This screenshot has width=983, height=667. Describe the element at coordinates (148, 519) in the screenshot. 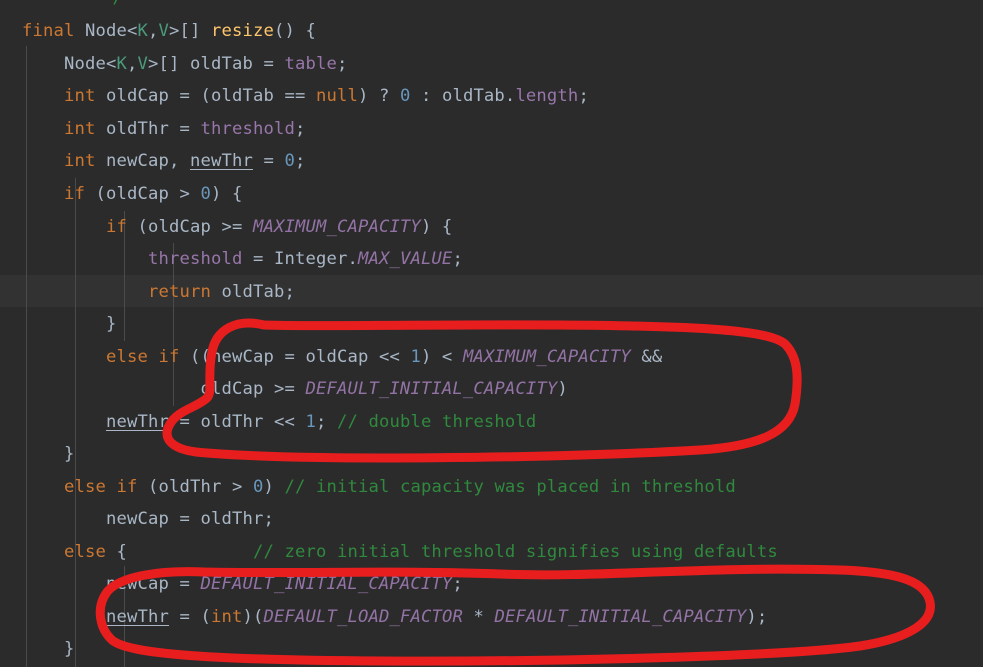

I see `code-token: newCap = oldThr;` at that location.